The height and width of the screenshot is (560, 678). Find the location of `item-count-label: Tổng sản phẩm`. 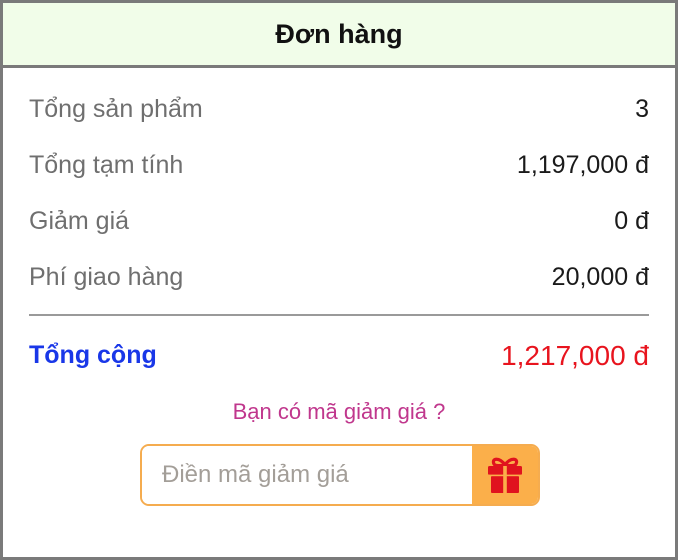

item-count-label: Tổng sản phẩm is located at coordinates (116, 108).